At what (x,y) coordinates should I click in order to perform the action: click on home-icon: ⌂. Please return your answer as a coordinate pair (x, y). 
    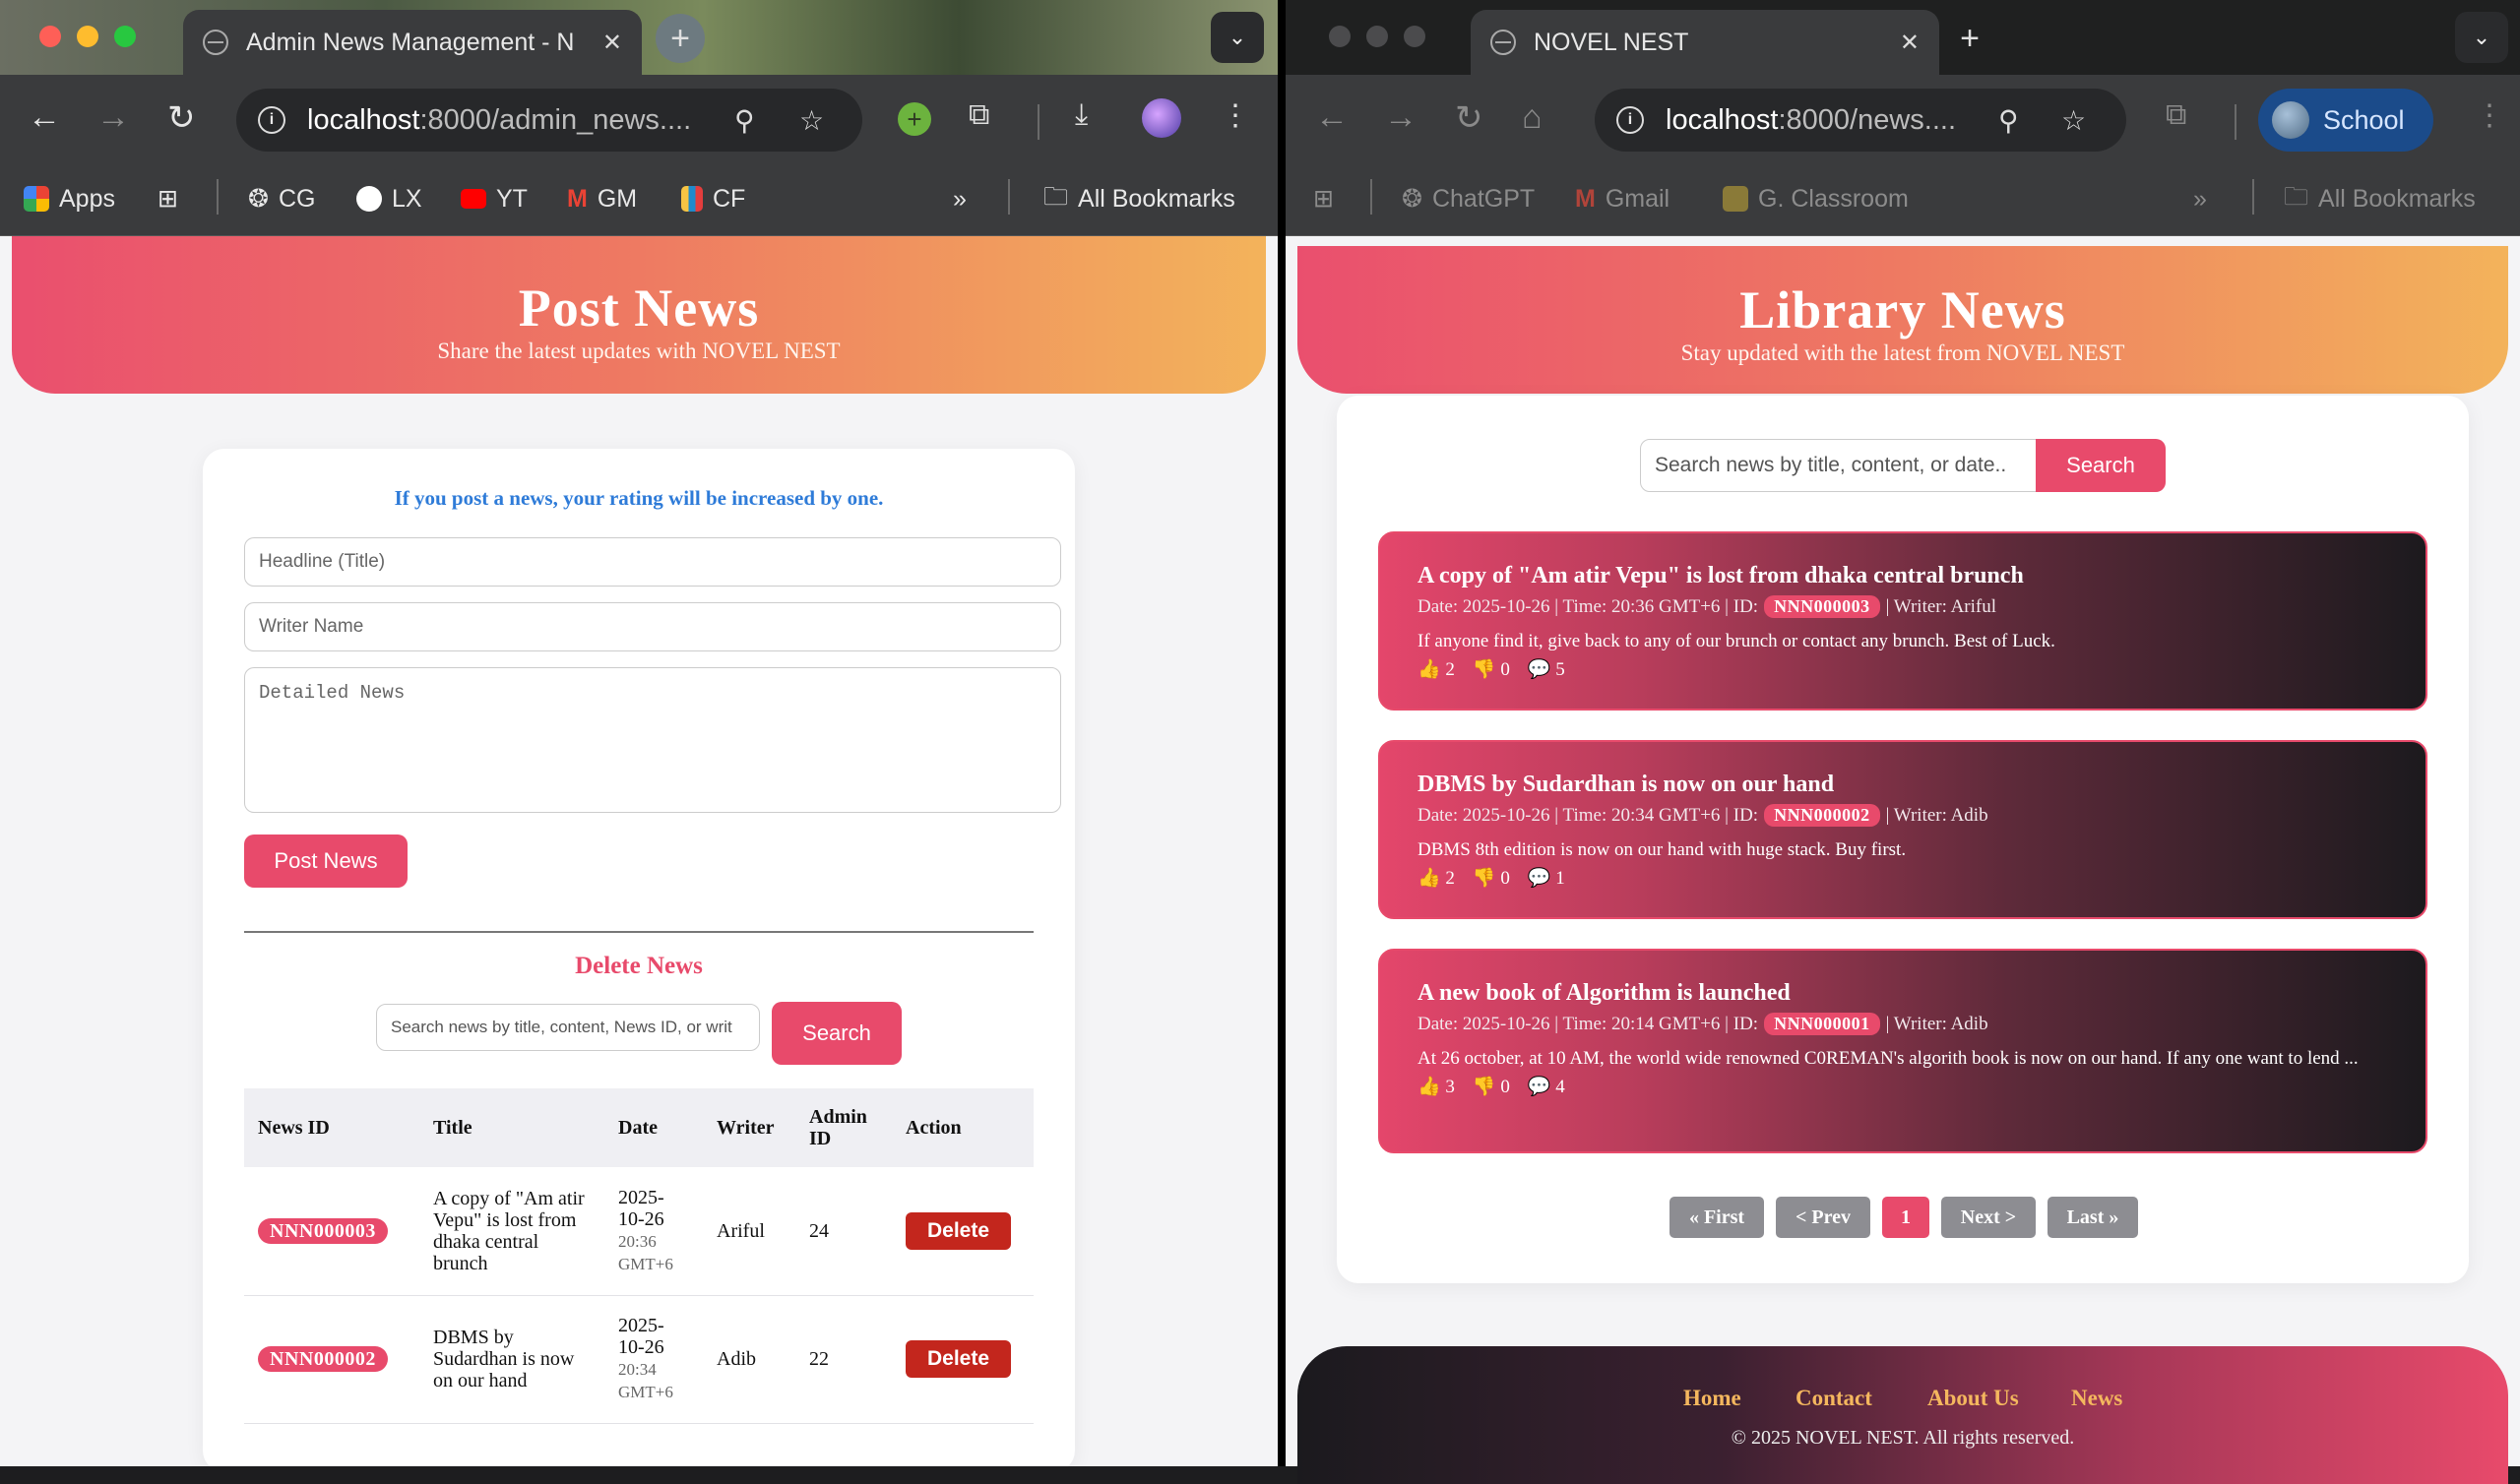
    Looking at the image, I should click on (1532, 118).